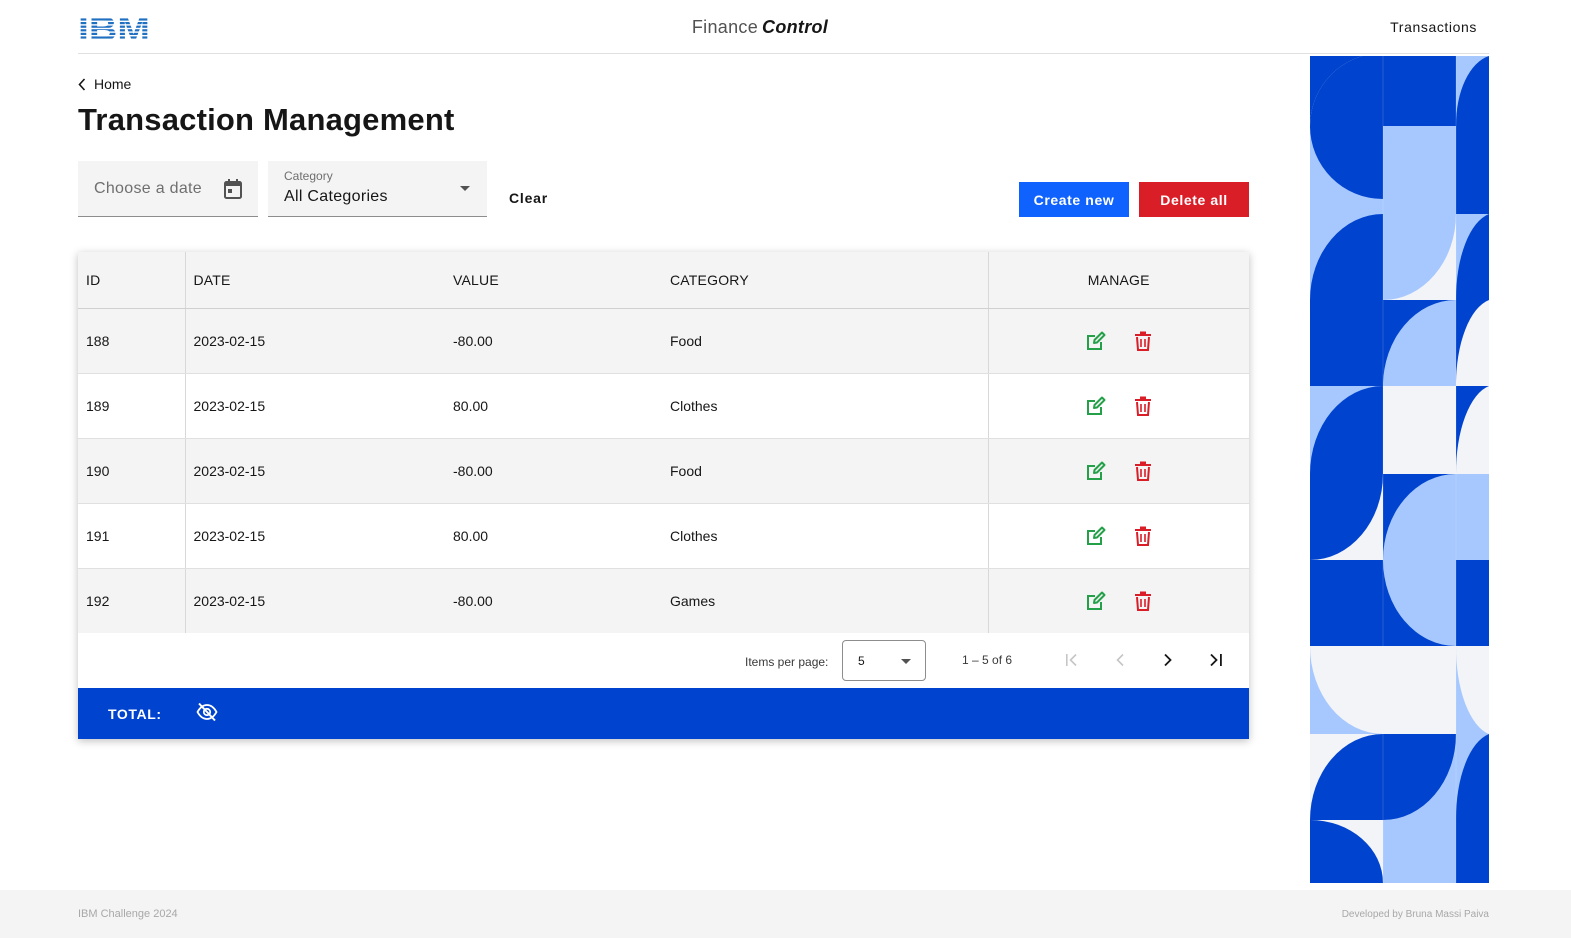 Image resolution: width=1571 pixels, height=938 pixels. Describe the element at coordinates (884, 660) in the screenshot. I see `page-size-select: 5` at that location.